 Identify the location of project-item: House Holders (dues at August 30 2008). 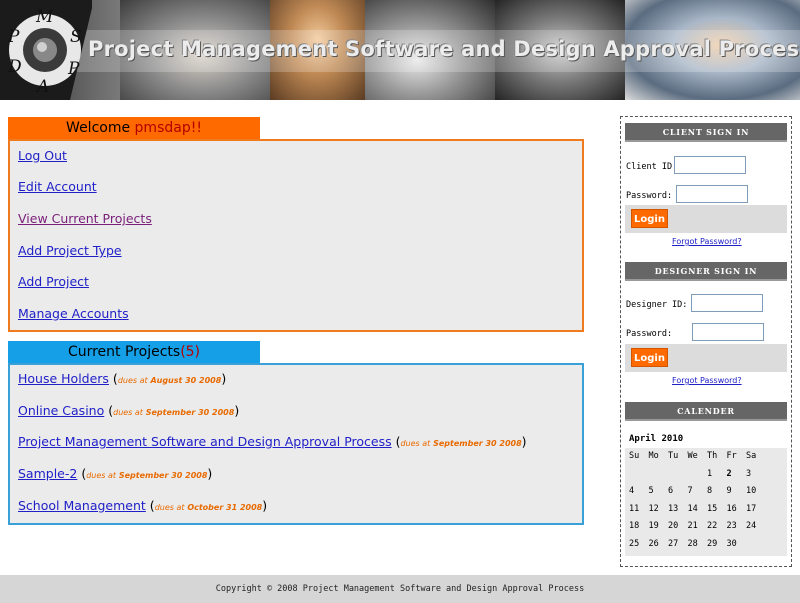
(122, 378).